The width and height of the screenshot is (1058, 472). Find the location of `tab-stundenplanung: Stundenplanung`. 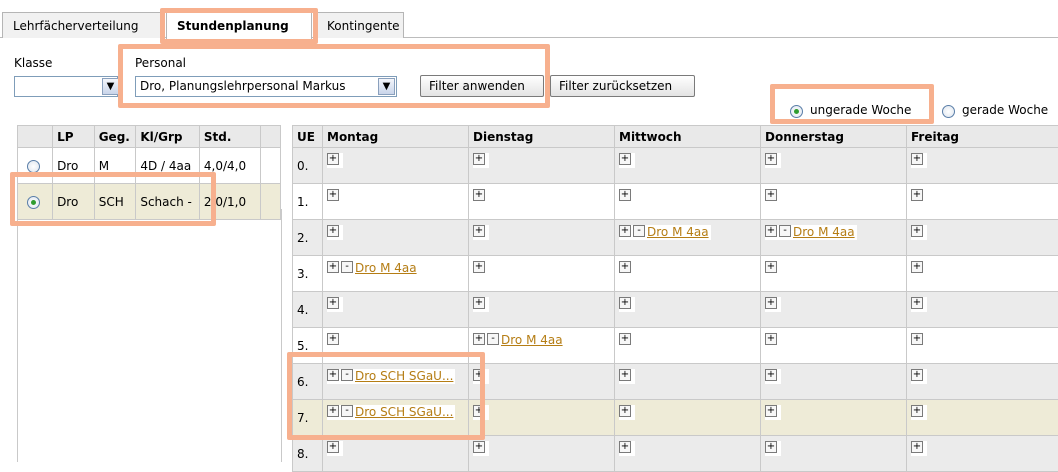

tab-stundenplanung: Stundenplanung is located at coordinates (239, 25).